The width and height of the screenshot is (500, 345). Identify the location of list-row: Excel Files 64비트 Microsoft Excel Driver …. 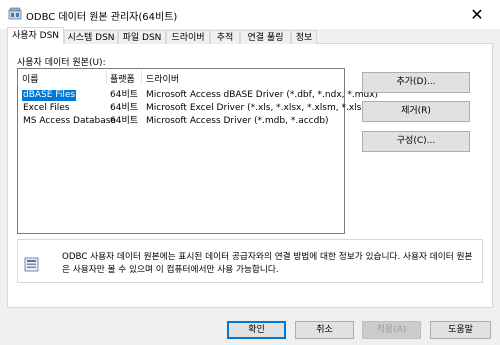
(194, 108).